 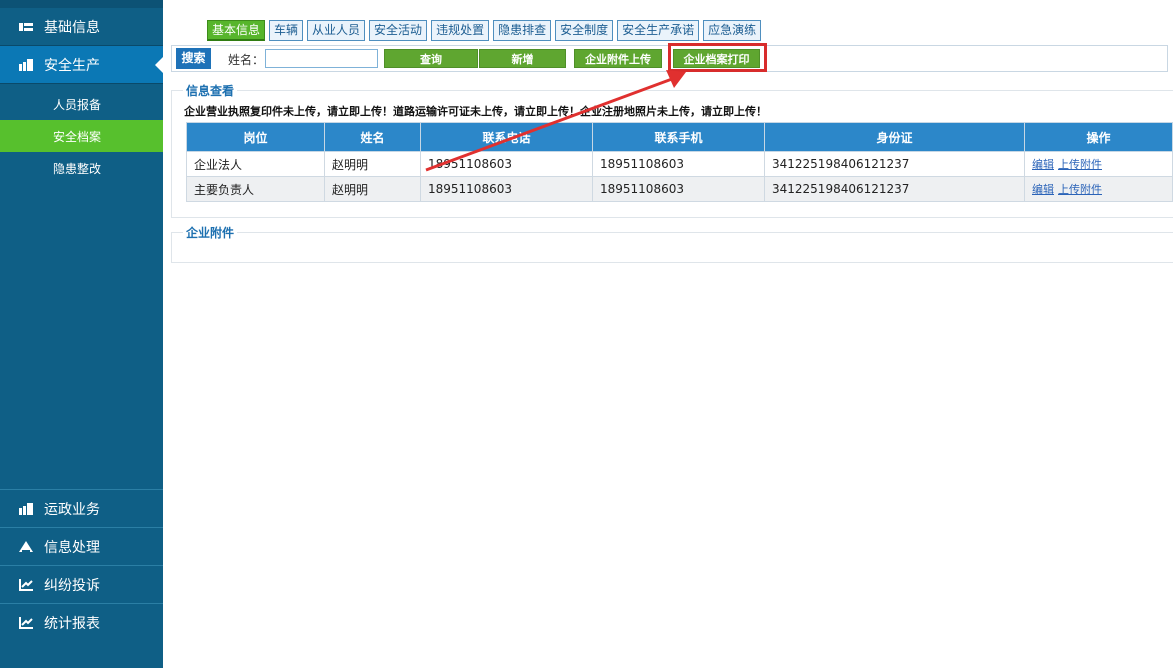 What do you see at coordinates (372, 137) in the screenshot?
I see `column-header-name: 姓名` at bounding box center [372, 137].